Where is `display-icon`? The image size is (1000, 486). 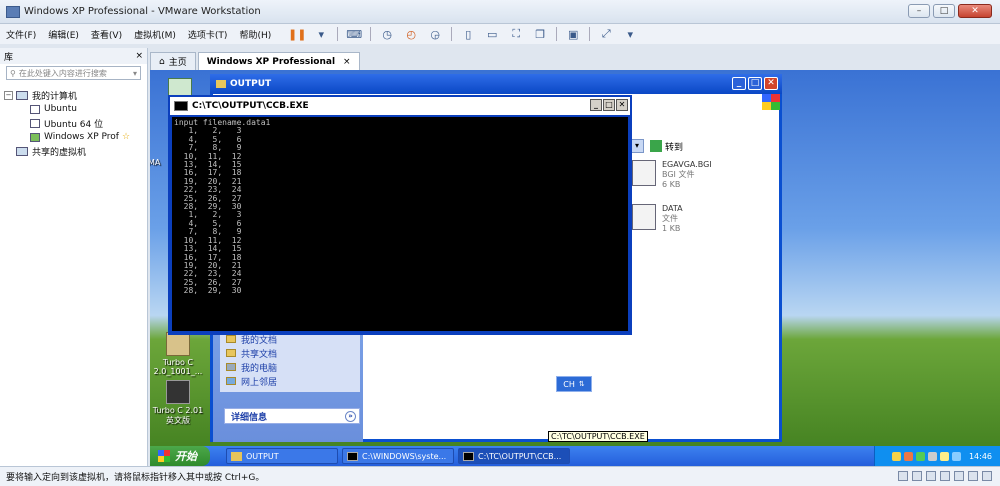
display-icon is located at coordinates (973, 476).